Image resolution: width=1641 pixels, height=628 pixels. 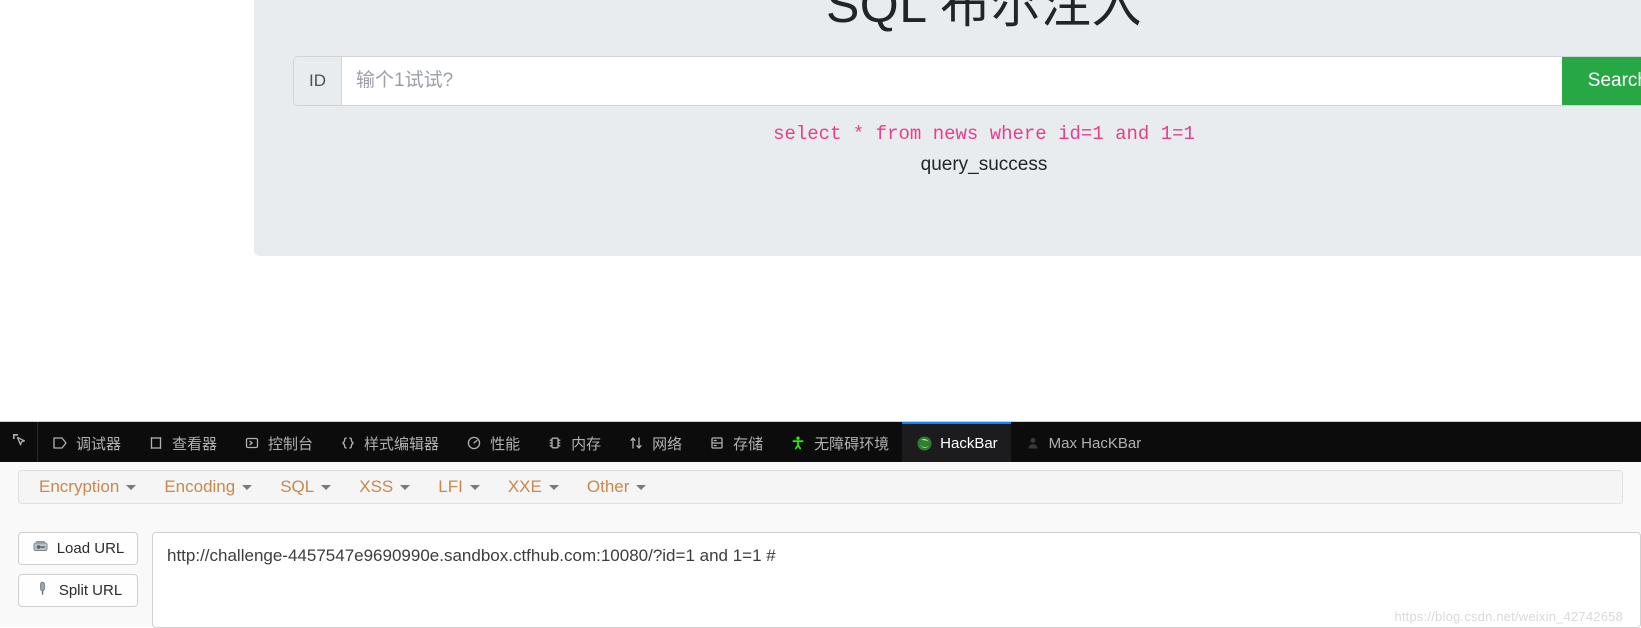 What do you see at coordinates (984, 16) in the screenshot?
I see `page-title: SQL 布尔注入` at bounding box center [984, 16].